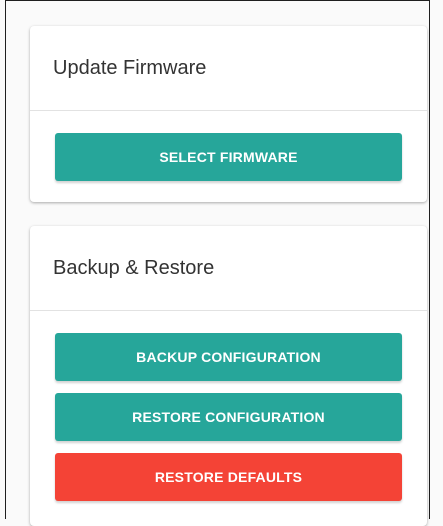  What do you see at coordinates (228, 477) in the screenshot?
I see `restore-defaults-button: RESTORE DEFAULTS` at bounding box center [228, 477].